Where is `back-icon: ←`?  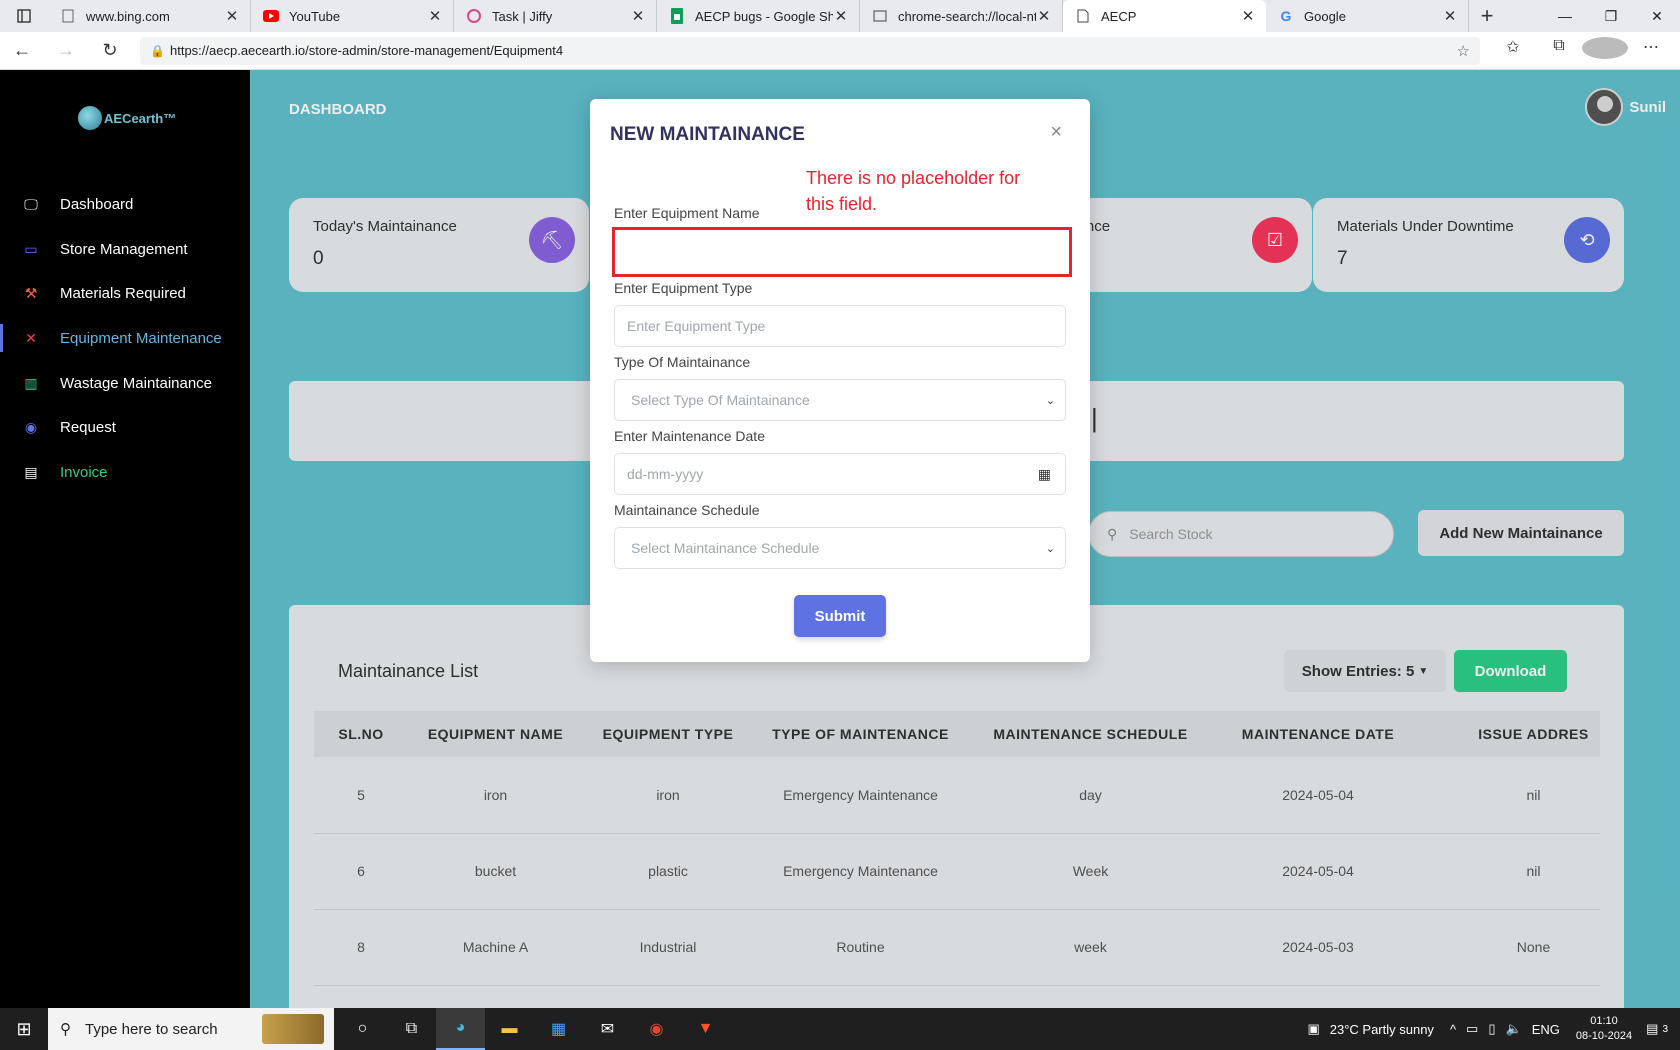
back-icon: ← is located at coordinates (22, 50).